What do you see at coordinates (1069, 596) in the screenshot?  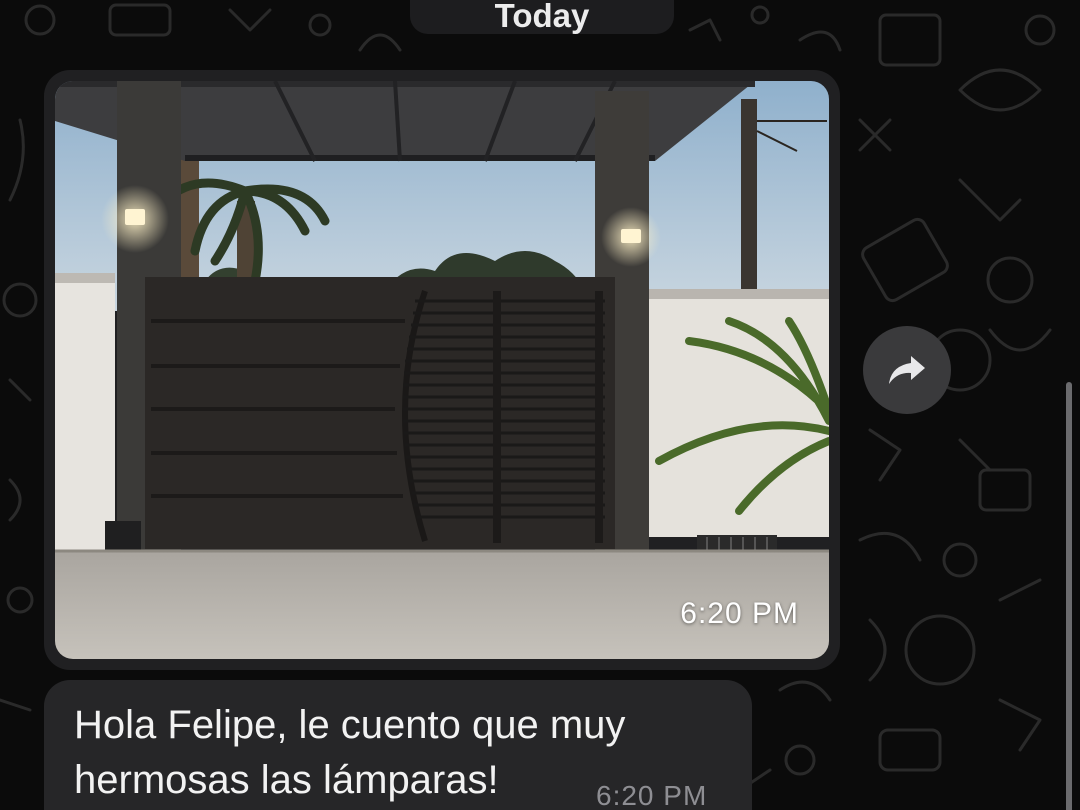 I see `scrollbar` at bounding box center [1069, 596].